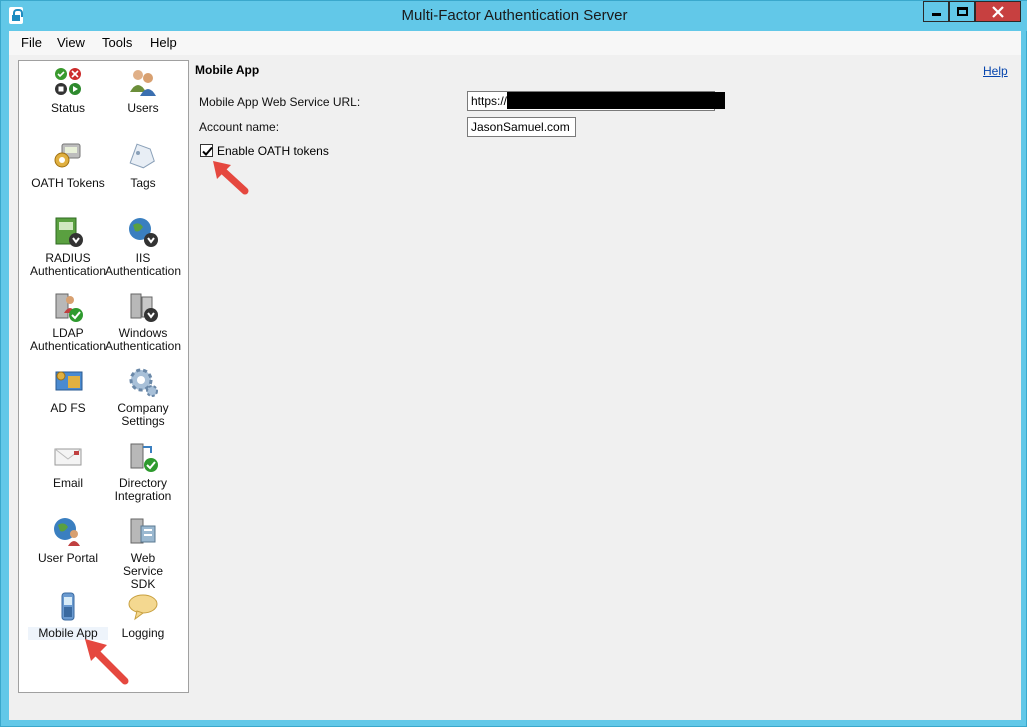 Image resolution: width=1027 pixels, height=727 pixels. What do you see at coordinates (117, 42) in the screenshot?
I see `menu-tools: Tools` at bounding box center [117, 42].